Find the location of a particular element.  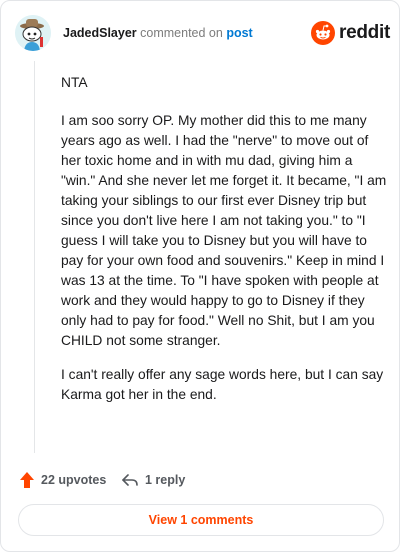

upvote-button: 22 upvotes is located at coordinates (62, 480).